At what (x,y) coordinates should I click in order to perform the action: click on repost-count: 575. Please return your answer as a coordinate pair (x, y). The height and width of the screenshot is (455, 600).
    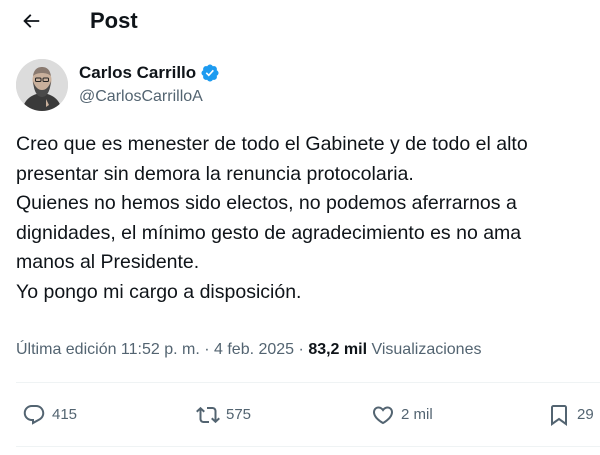
    Looking at the image, I should click on (239, 414).